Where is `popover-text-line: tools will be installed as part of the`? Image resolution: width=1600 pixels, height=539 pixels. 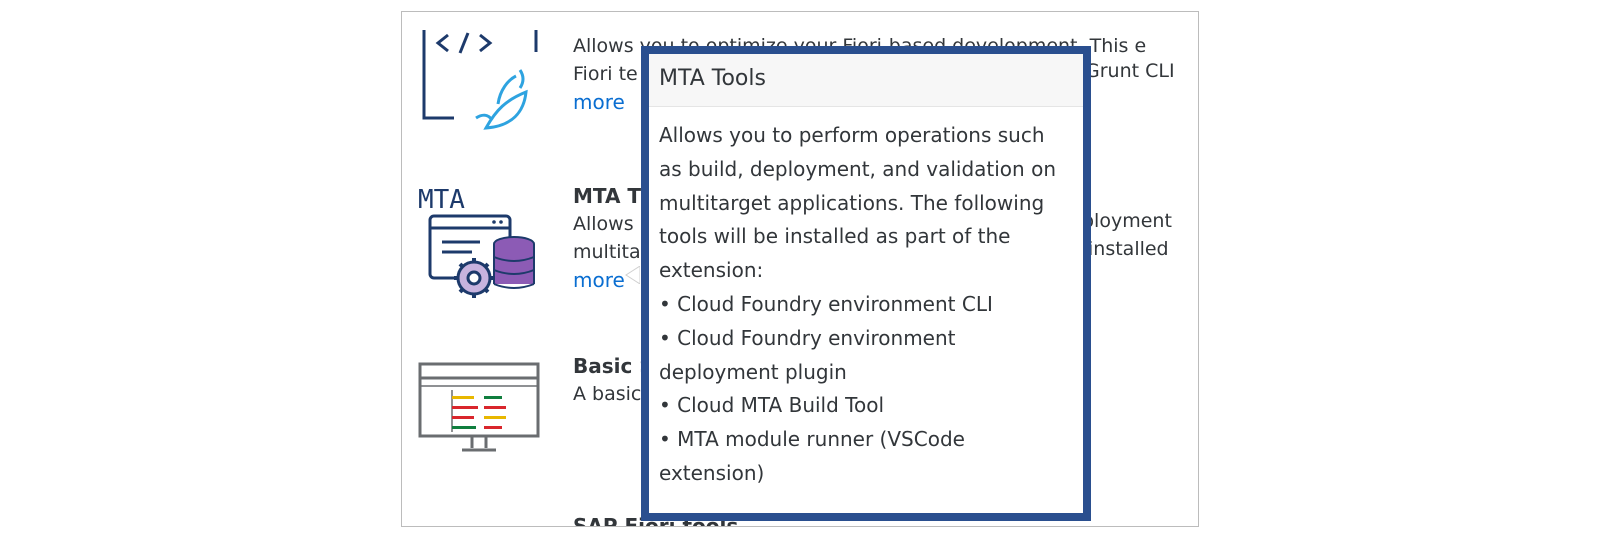 popover-text-line: tools will be installed as part of the is located at coordinates (835, 236).